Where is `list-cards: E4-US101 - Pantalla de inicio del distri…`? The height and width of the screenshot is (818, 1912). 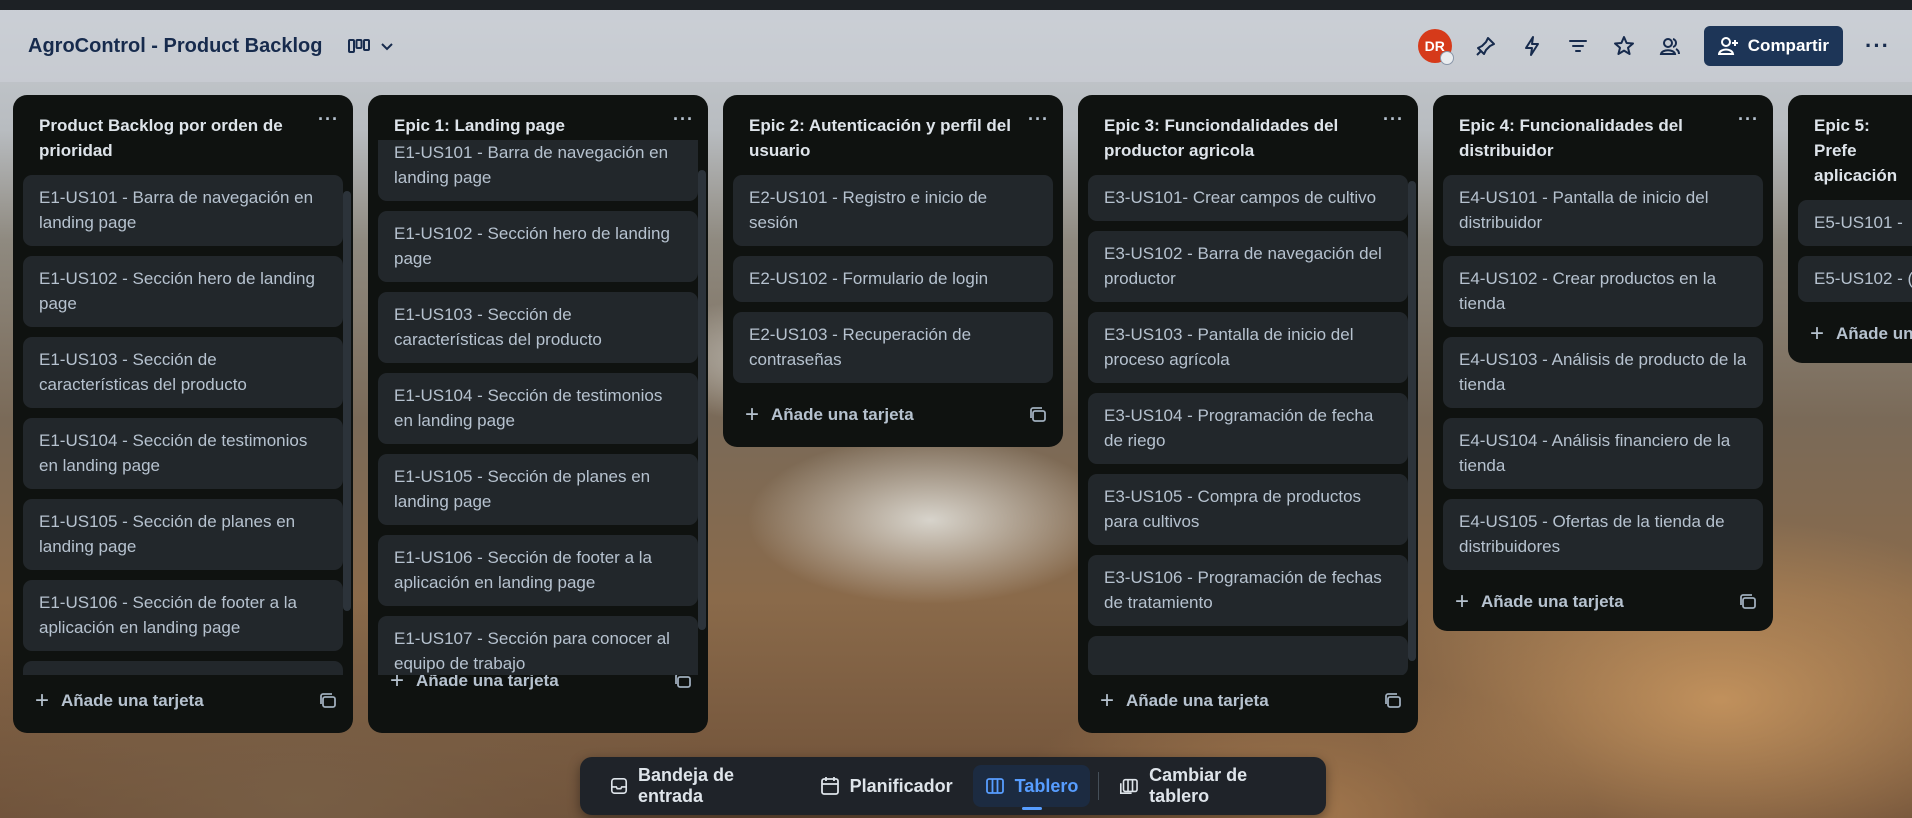
list-cards: E4-US101 - Pantalla de inicio del distri… is located at coordinates (1603, 375).